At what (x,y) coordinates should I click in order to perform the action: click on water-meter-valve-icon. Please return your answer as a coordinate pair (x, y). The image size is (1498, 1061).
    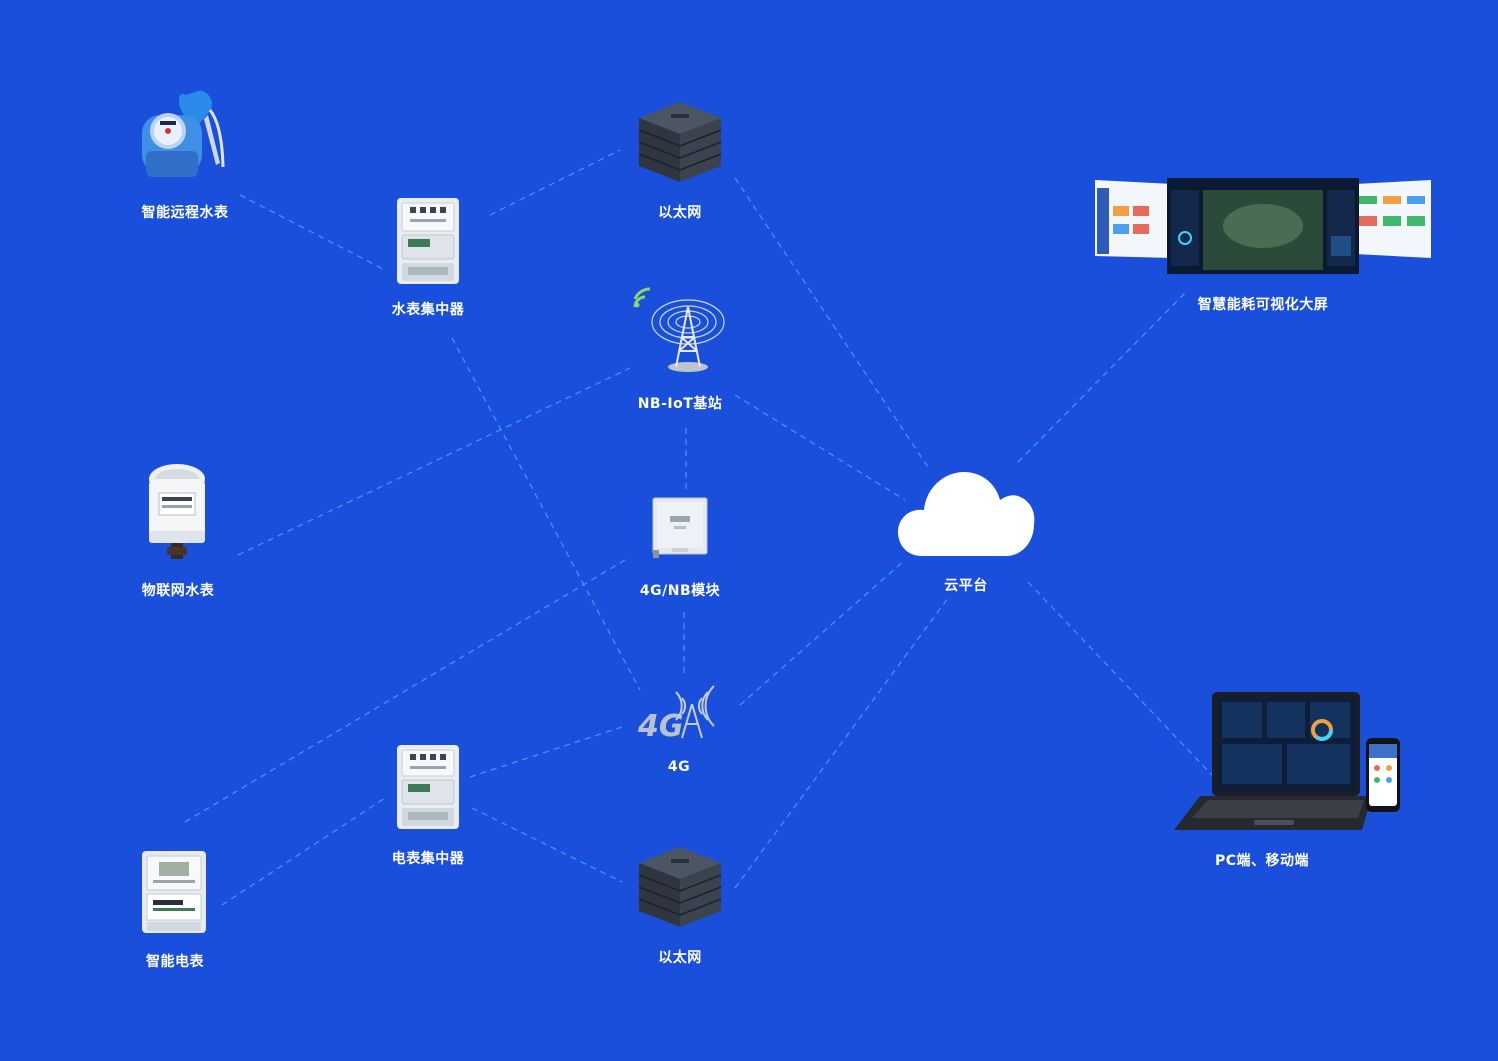
    Looking at the image, I should click on (183, 133).